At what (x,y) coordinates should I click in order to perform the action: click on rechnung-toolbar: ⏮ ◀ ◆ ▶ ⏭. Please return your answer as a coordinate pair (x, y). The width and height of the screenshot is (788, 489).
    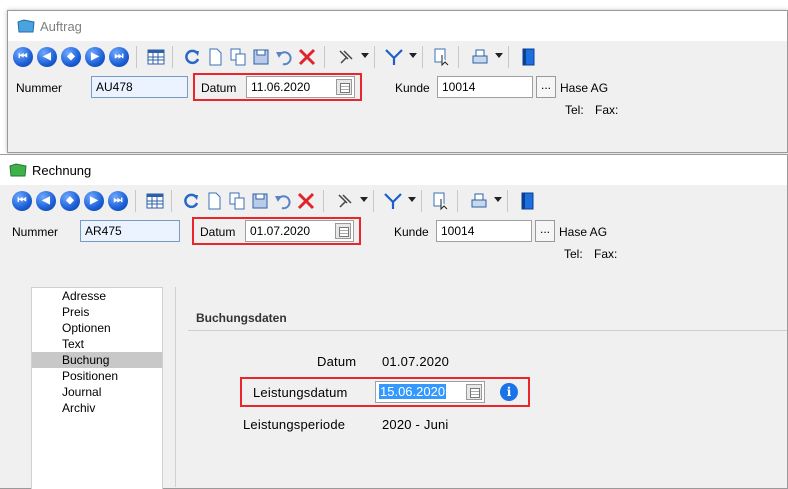
    Looking at the image, I should click on (393, 201).